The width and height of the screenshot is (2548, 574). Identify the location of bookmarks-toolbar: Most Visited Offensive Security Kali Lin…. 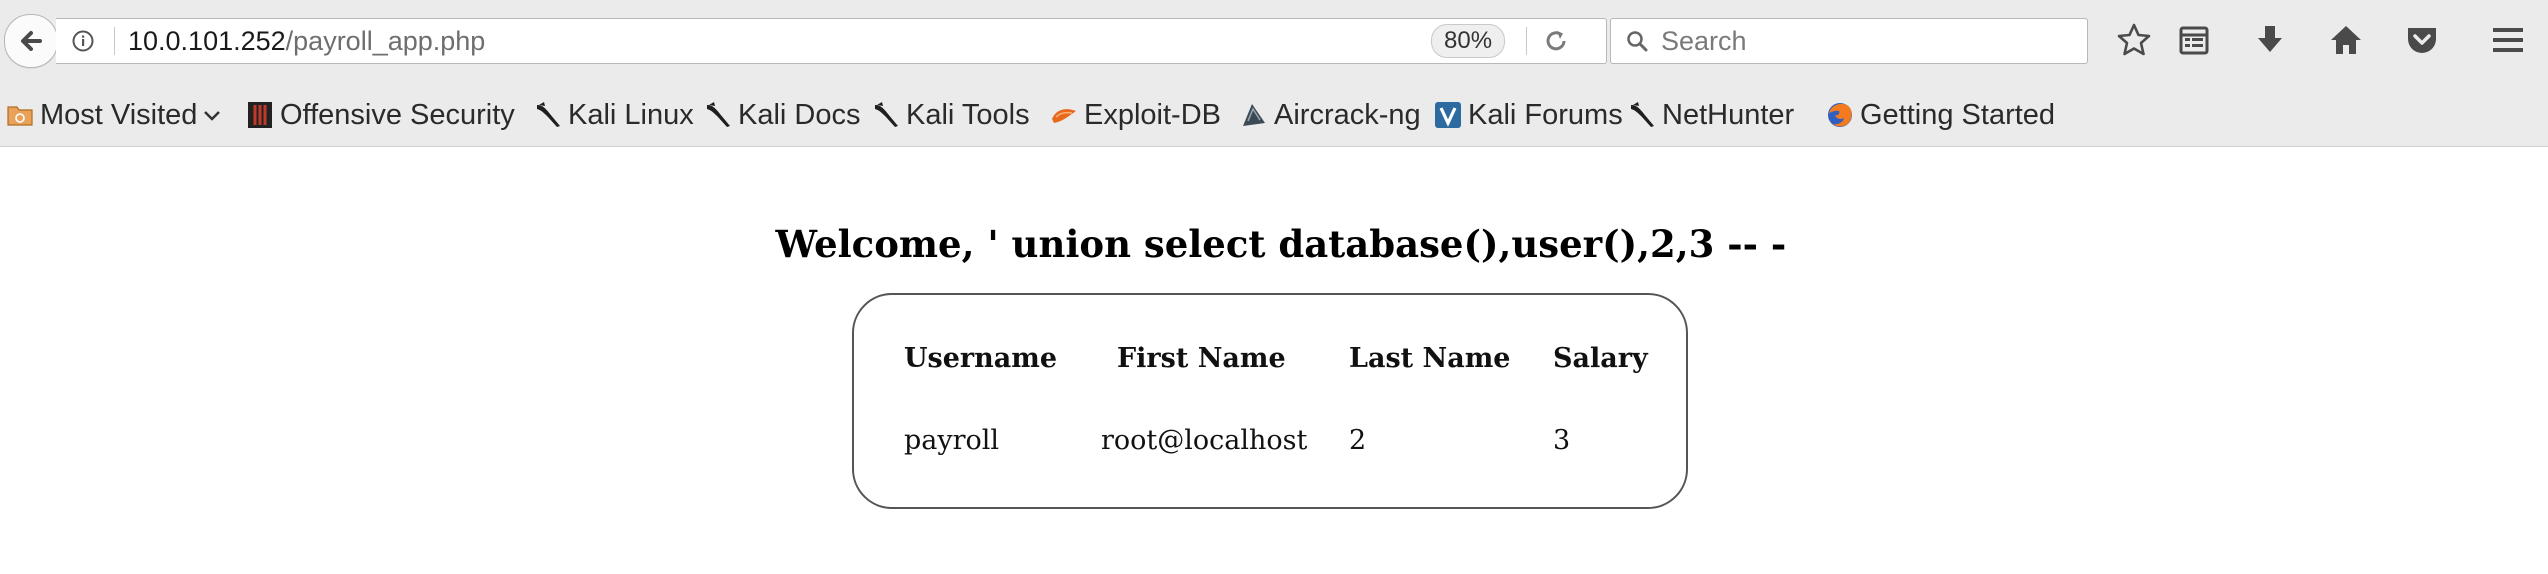
(1274, 115).